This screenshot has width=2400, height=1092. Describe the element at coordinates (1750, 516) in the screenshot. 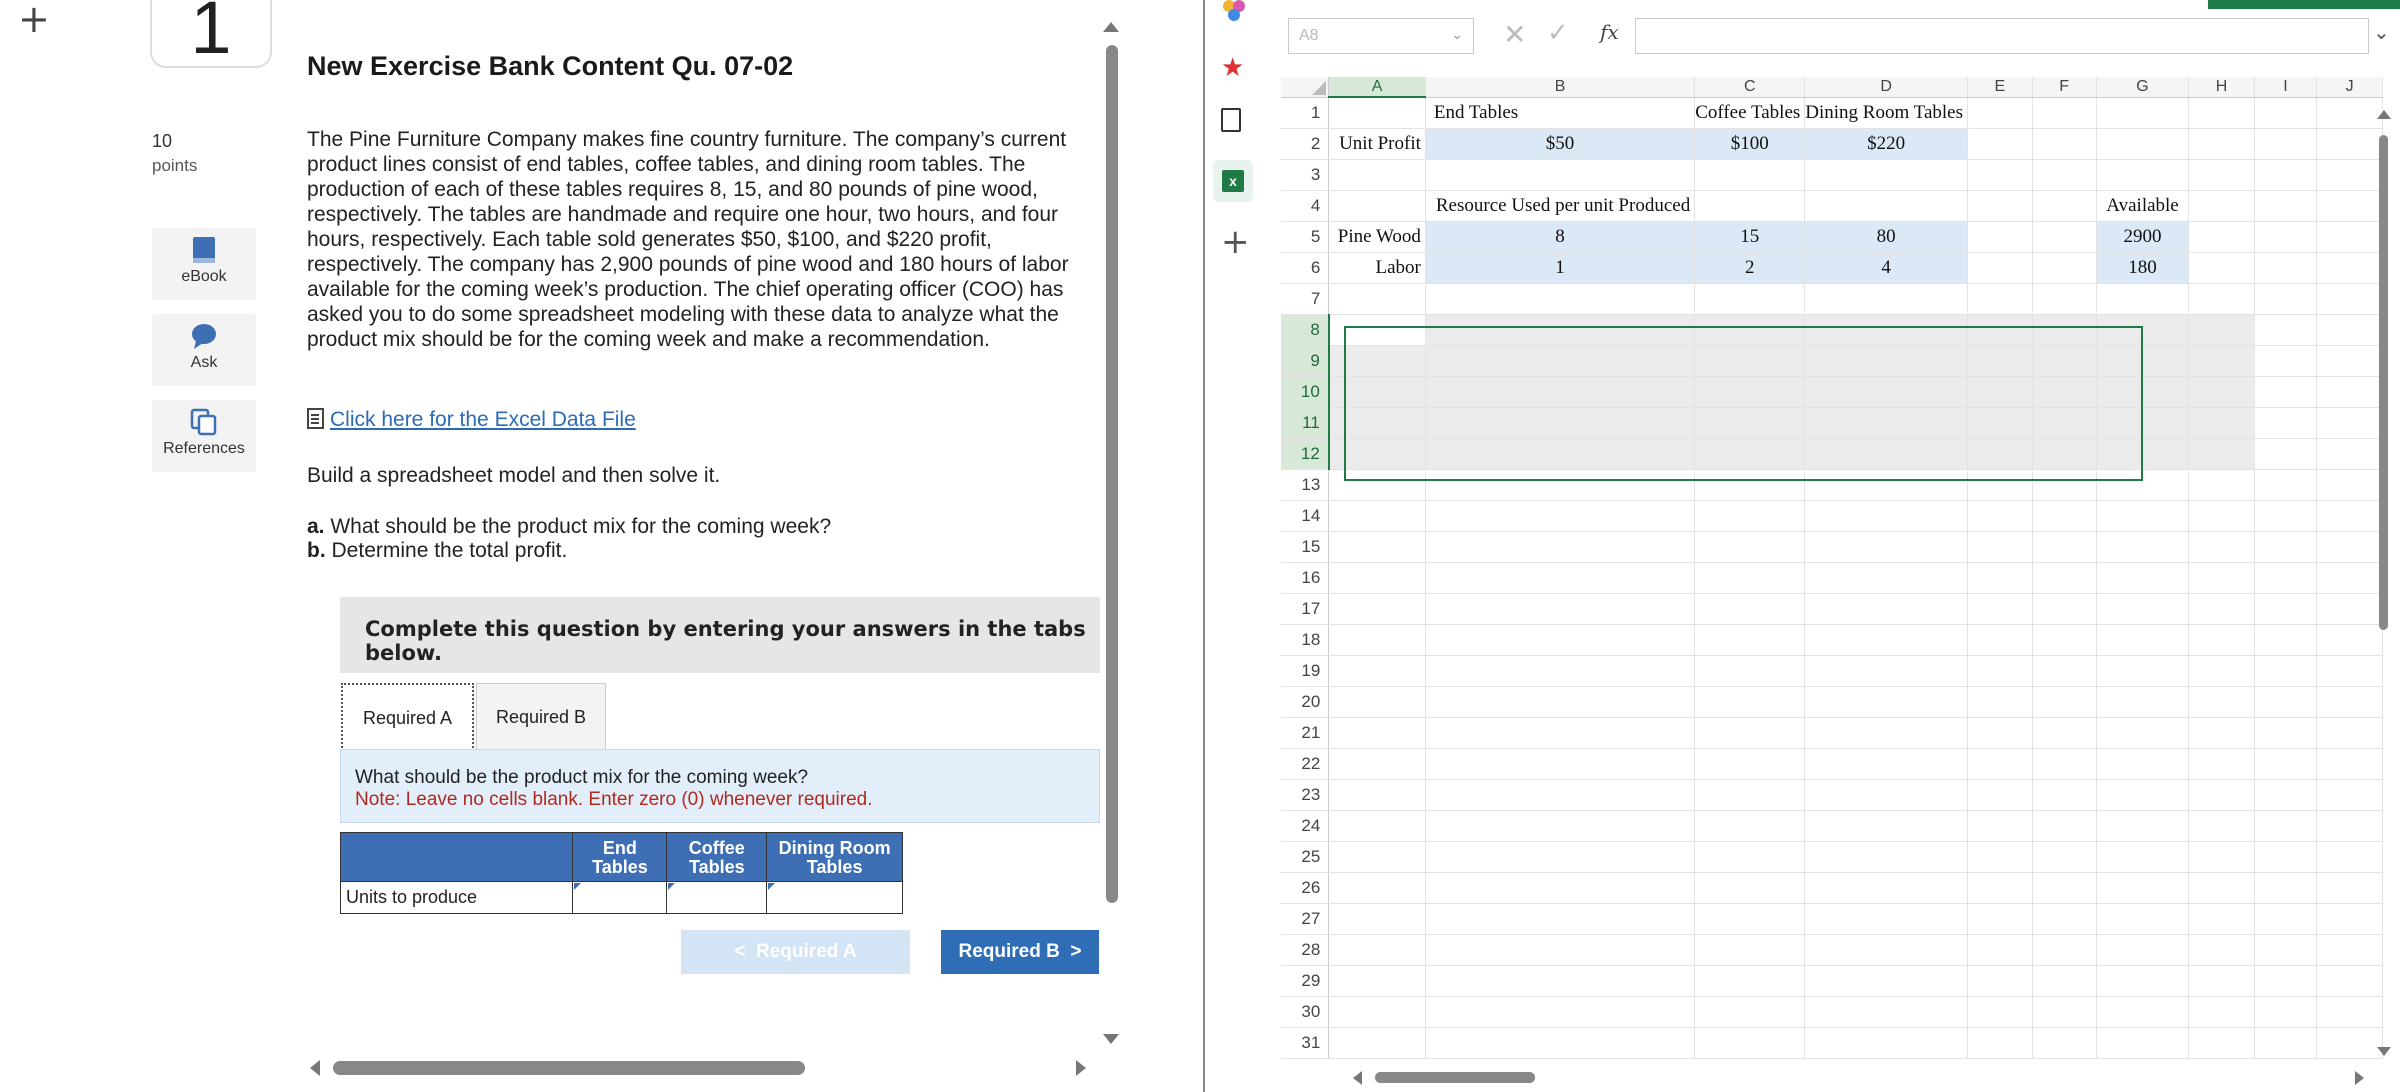

I see `cell-c14` at that location.